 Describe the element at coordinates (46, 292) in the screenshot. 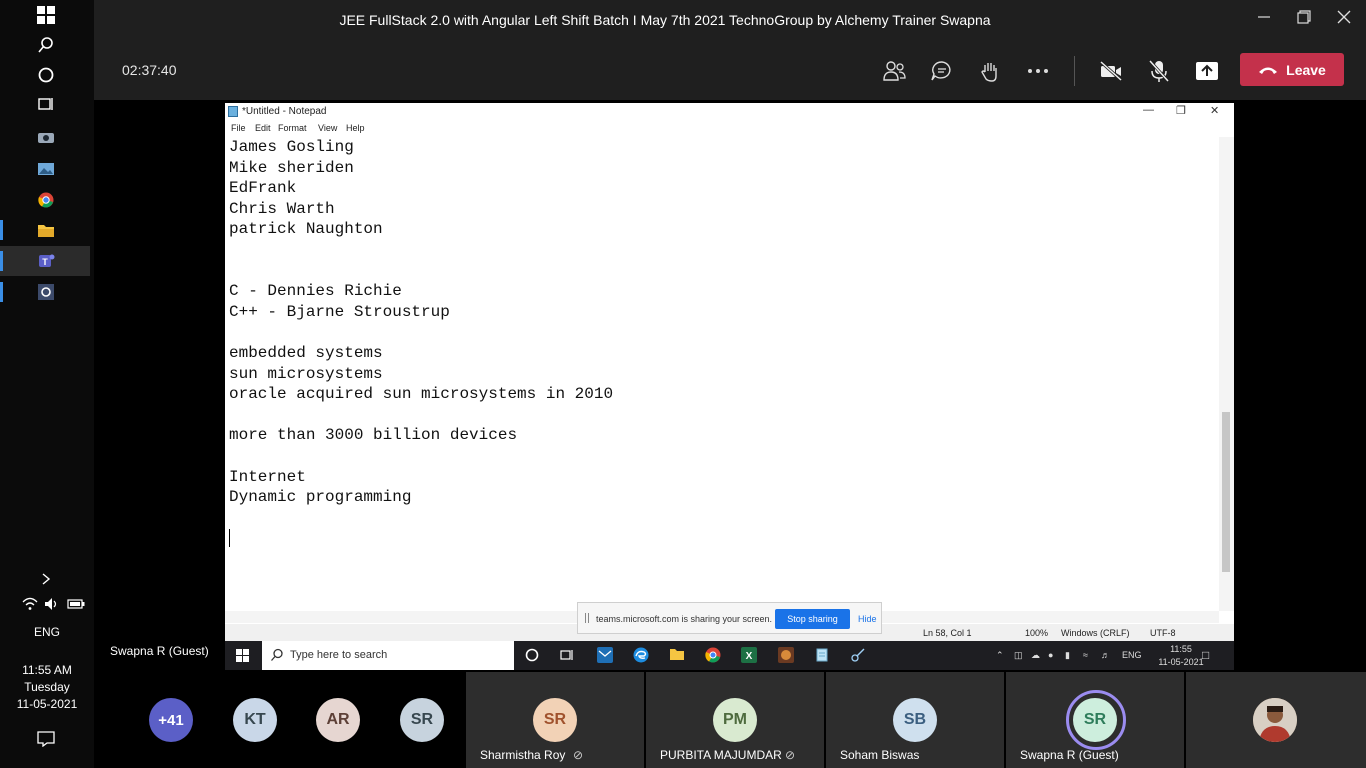

I see `settings-app-icon` at that location.